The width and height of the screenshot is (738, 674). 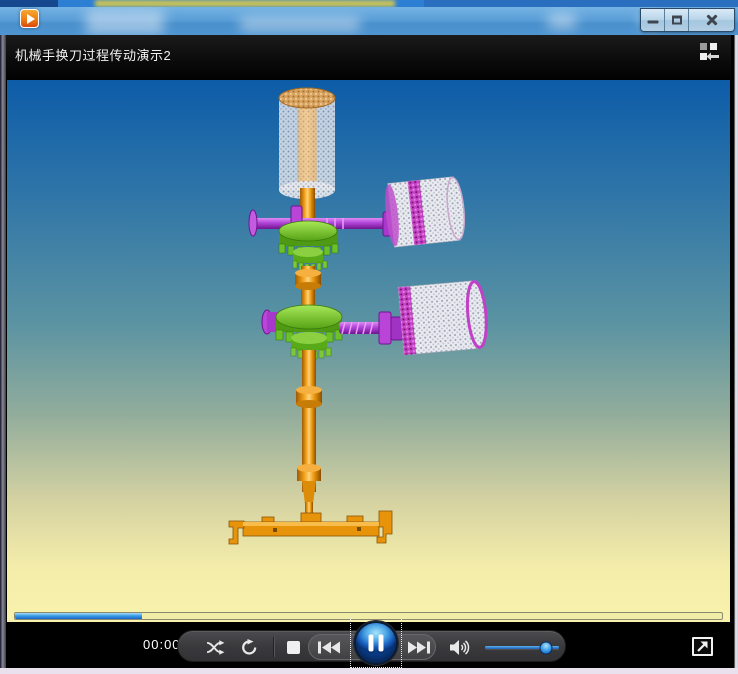 I want to click on volume-thumb, so click(x=546, y=647).